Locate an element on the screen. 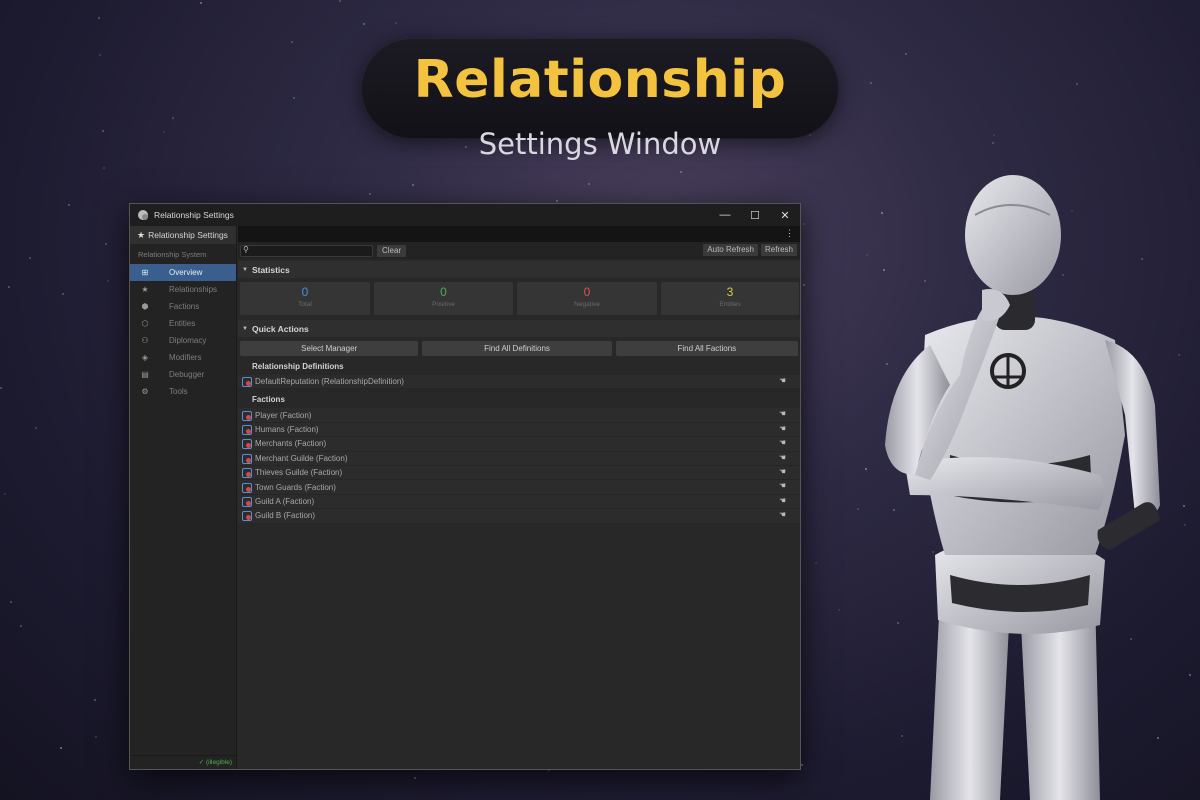  sidebar-item-overview: ⊞ Overview is located at coordinates (183, 272).